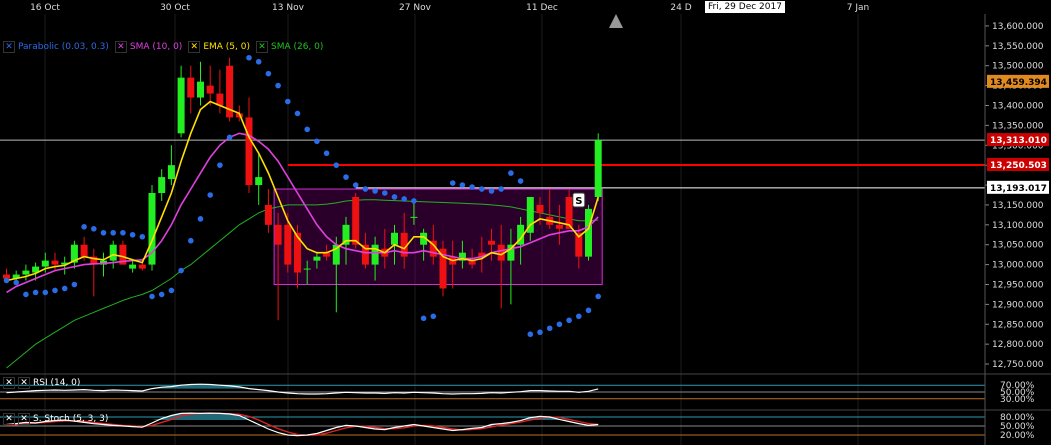  Describe the element at coordinates (1018, 189) in the screenshot. I see `price-tag-label: 13,193.017` at that location.